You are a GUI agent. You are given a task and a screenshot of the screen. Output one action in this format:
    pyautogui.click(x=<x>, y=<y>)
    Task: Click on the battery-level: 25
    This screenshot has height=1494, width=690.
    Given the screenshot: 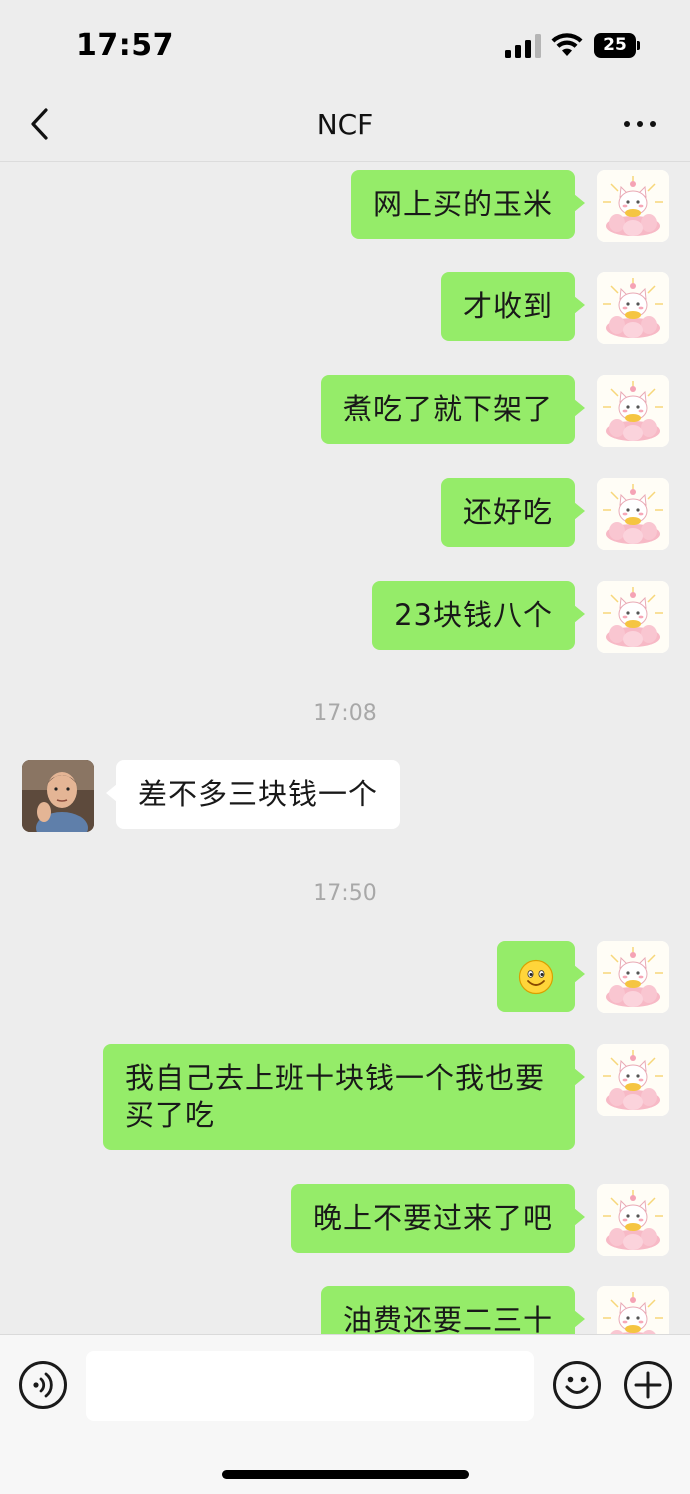 What is the action you would take?
    pyautogui.click(x=615, y=45)
    